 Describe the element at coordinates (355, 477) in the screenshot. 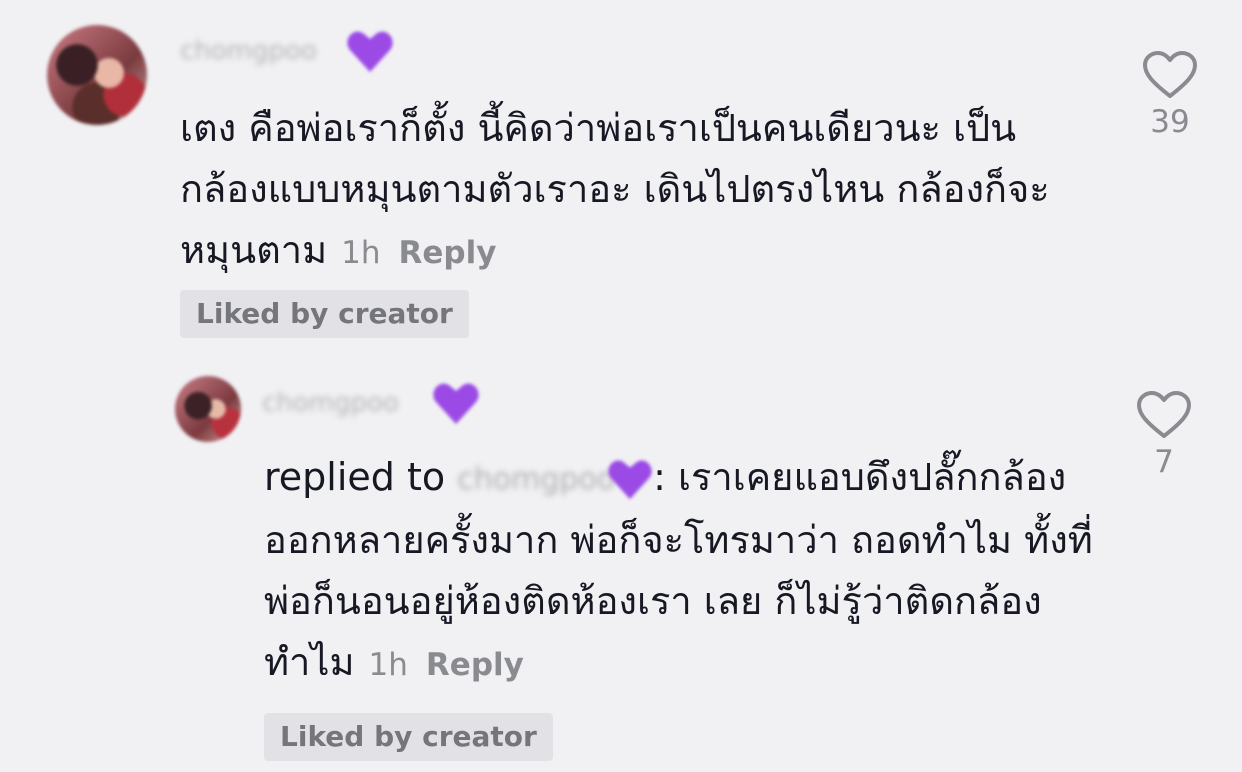

I see `replied-to-label: replied to` at that location.